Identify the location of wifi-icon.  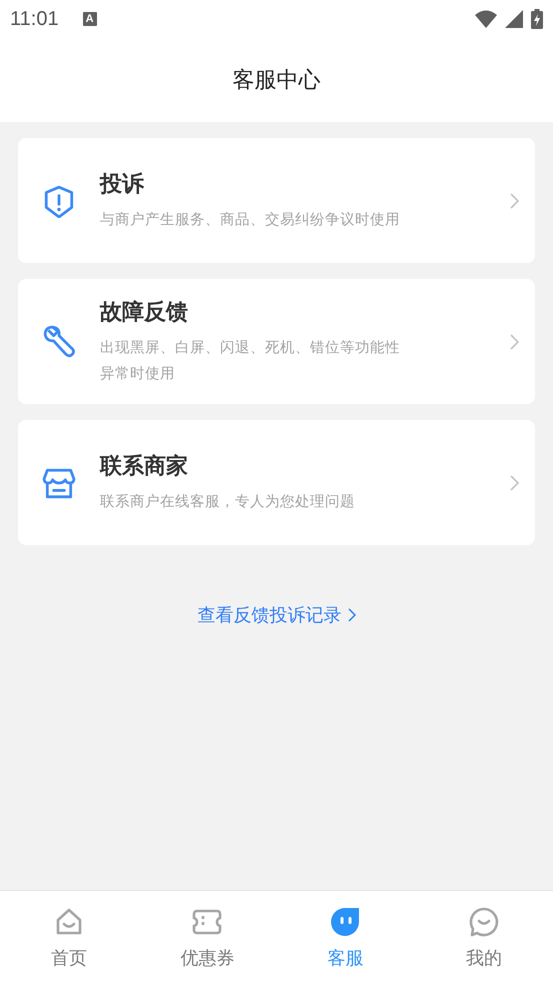
(486, 19).